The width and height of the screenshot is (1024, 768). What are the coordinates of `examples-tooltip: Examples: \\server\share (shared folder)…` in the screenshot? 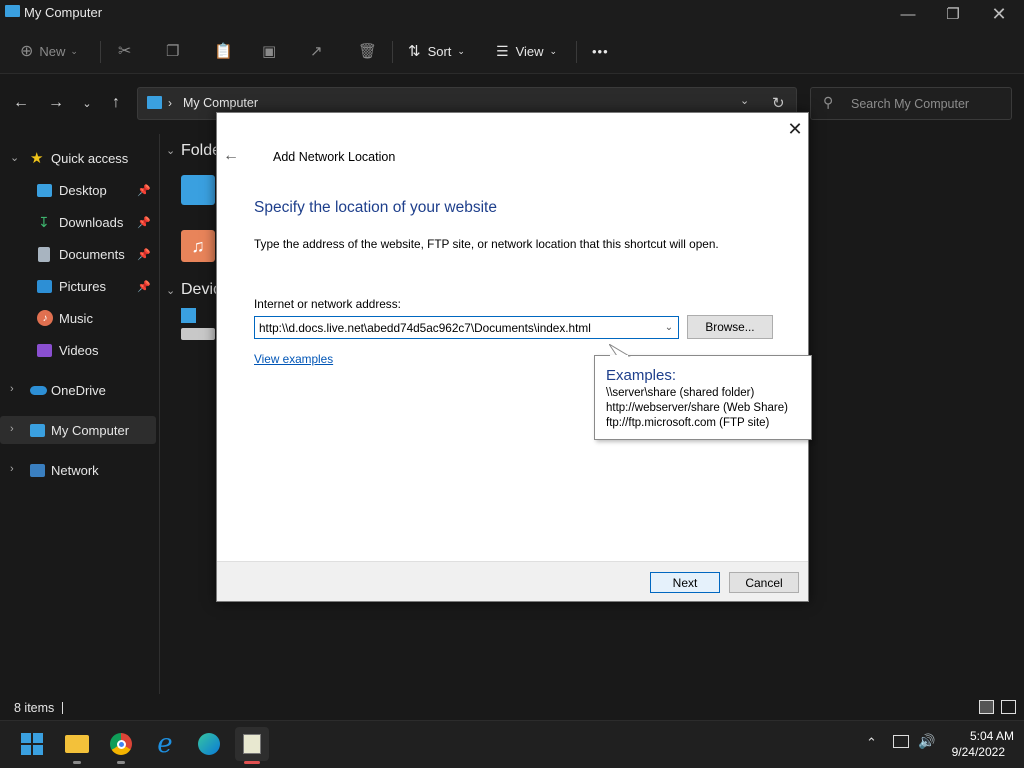 It's located at (703, 392).